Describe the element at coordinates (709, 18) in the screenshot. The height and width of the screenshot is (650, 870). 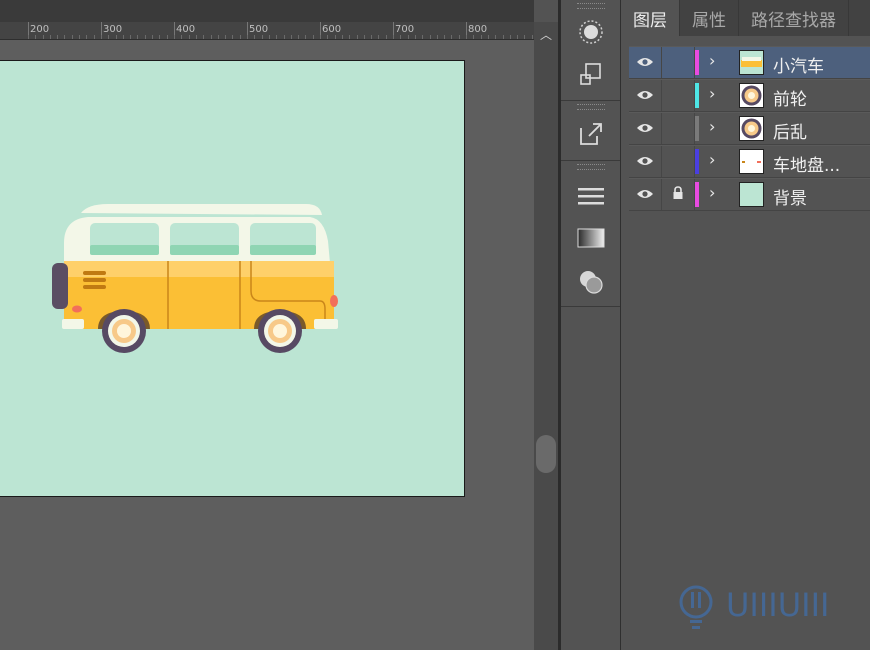
I see `tab-properties: 属性` at that location.